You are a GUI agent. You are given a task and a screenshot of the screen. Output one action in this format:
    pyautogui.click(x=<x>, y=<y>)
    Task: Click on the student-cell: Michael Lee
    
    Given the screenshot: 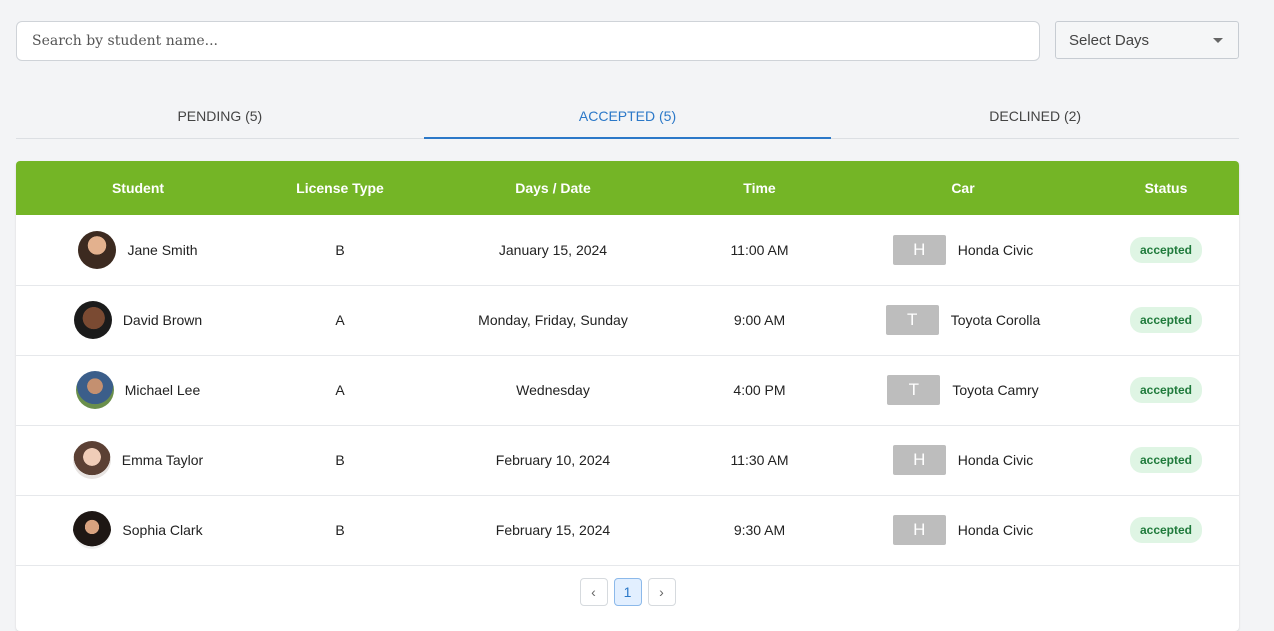 What is the action you would take?
    pyautogui.click(x=138, y=390)
    